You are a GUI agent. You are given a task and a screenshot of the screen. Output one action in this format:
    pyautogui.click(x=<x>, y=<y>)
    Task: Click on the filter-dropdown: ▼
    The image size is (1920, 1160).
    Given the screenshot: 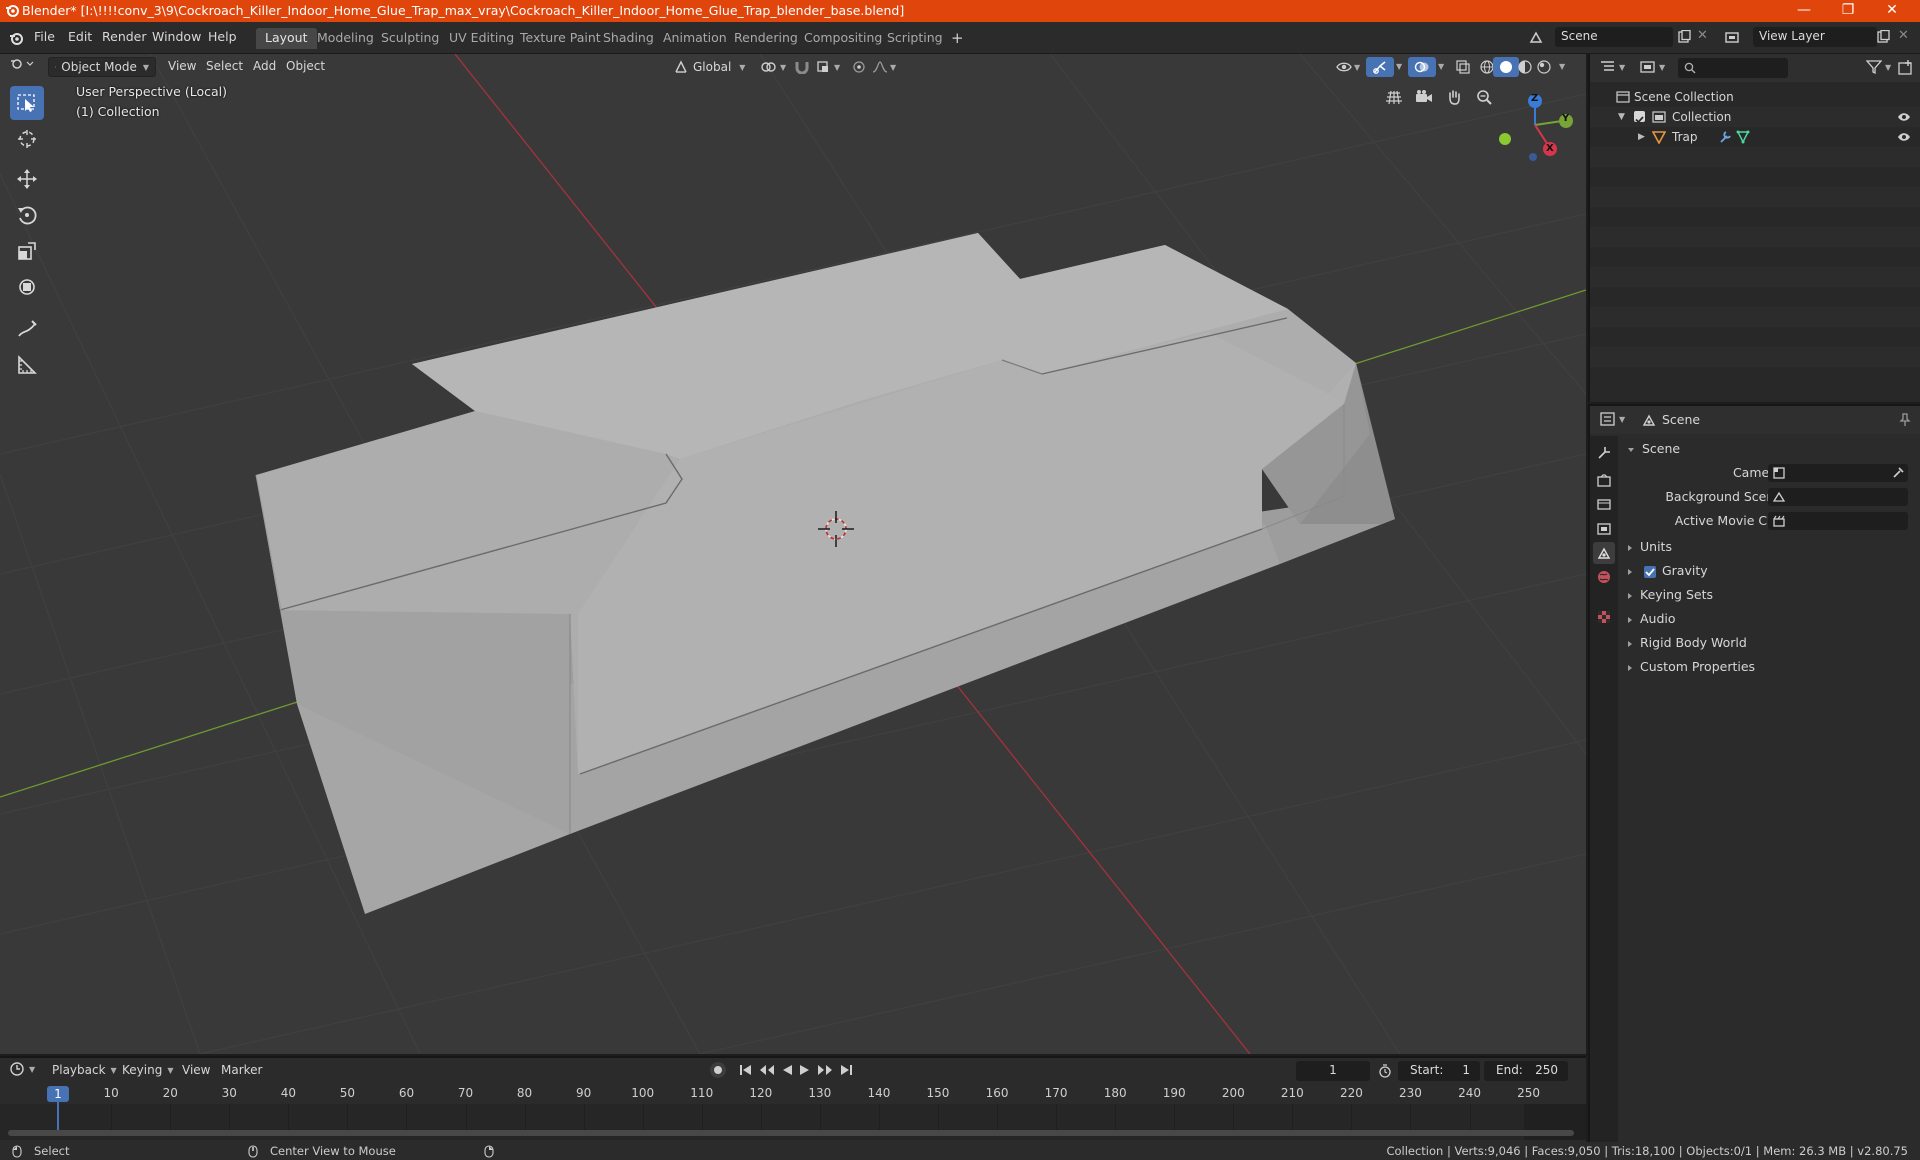 What is the action you would take?
    pyautogui.click(x=1878, y=67)
    